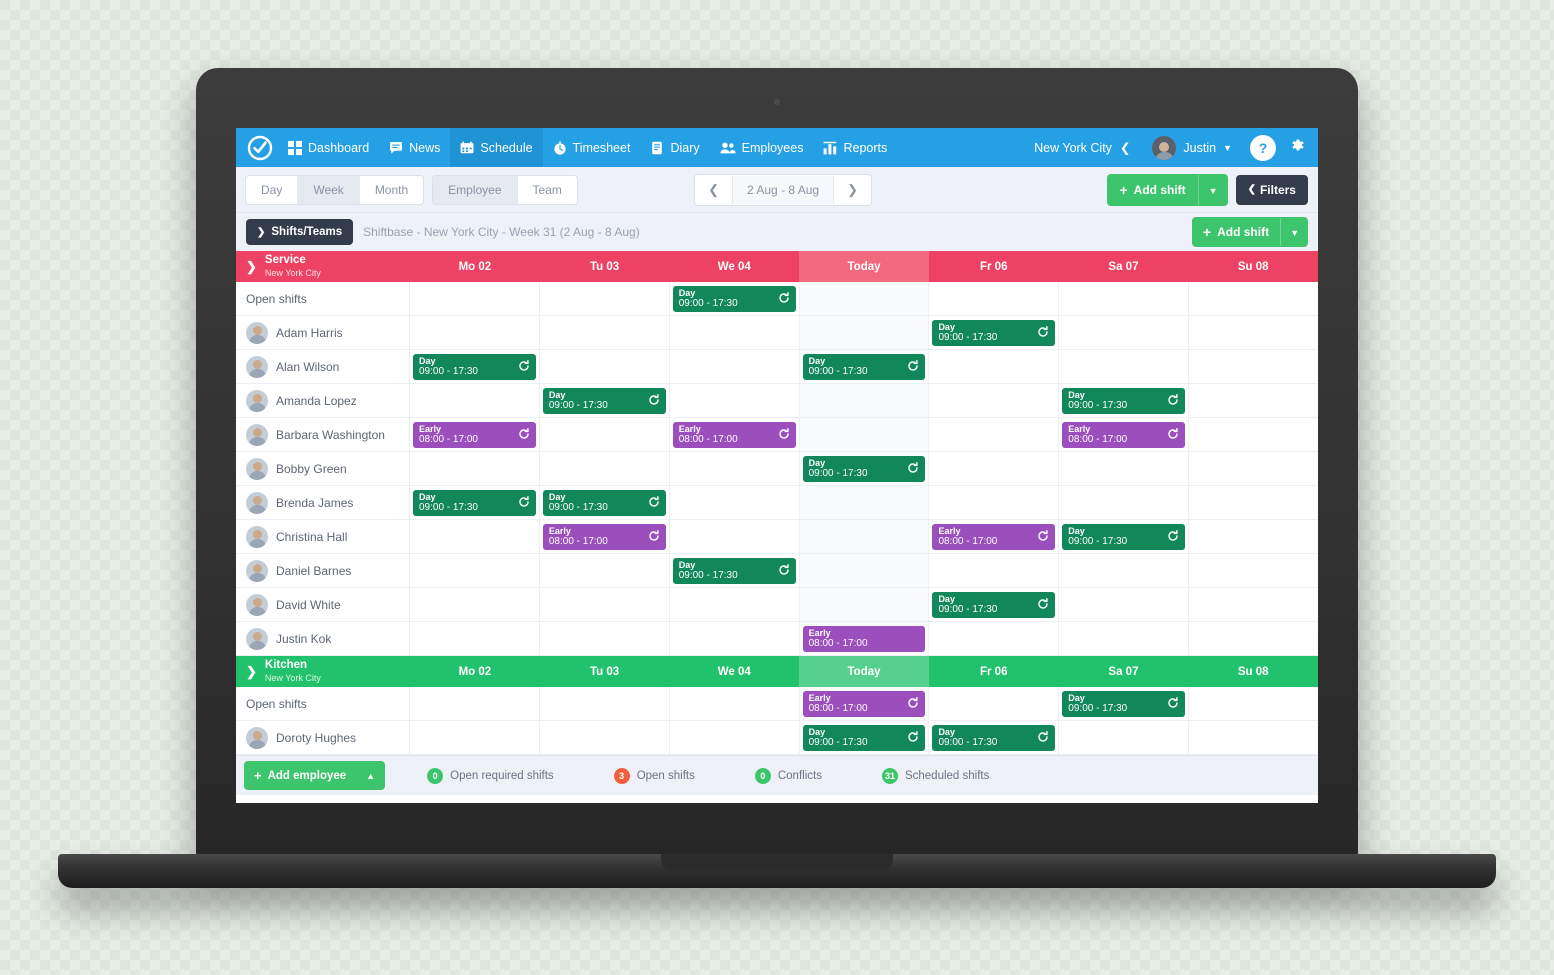 The height and width of the screenshot is (975, 1554). What do you see at coordinates (323, 333) in the screenshot?
I see `employee-name-cell: Adam Harris` at bounding box center [323, 333].